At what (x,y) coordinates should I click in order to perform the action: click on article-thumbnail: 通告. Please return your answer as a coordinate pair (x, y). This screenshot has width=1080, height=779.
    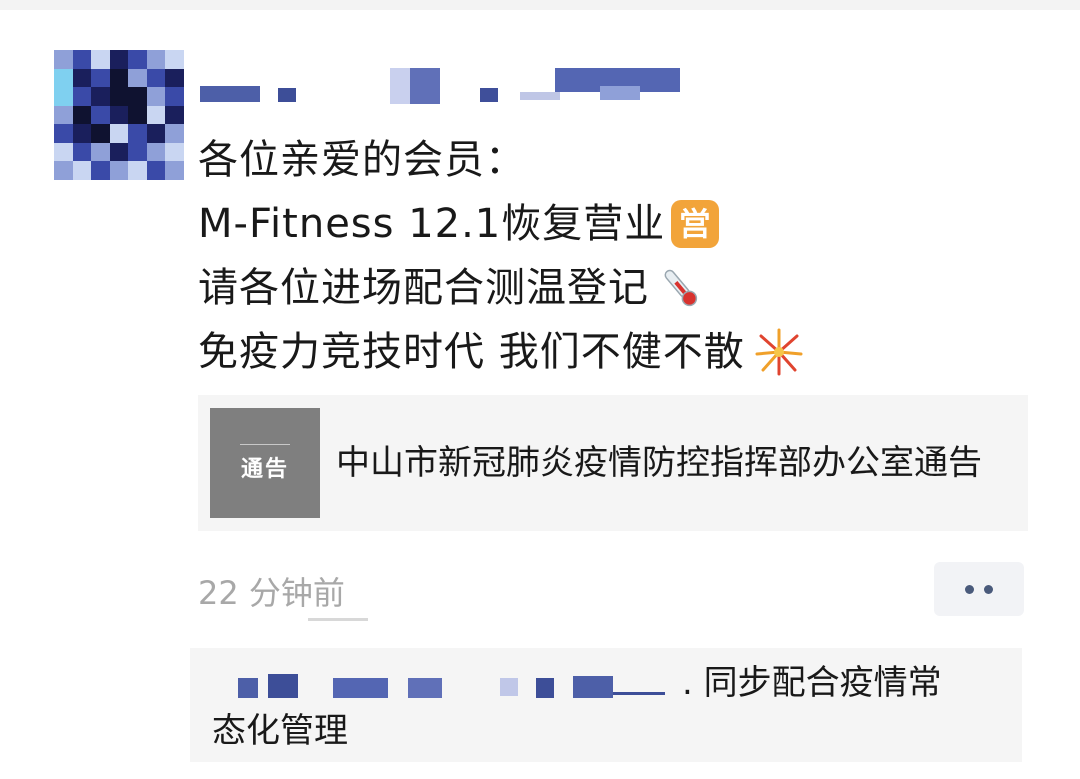
    Looking at the image, I should click on (265, 463).